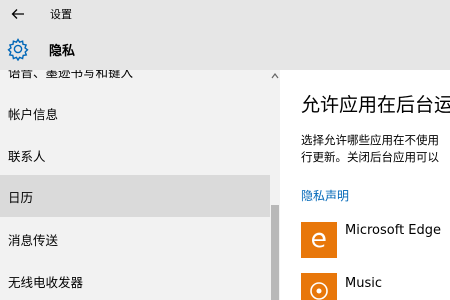 The image size is (450, 300). What do you see at coordinates (62, 51) in the screenshot?
I see `page-title: 隐私` at bounding box center [62, 51].